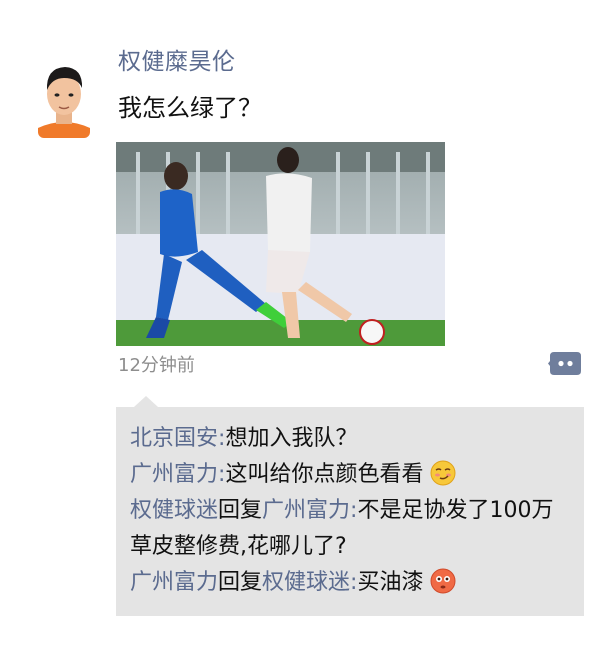  Describe the element at coordinates (174, 438) in the screenshot. I see `comment-user: 北京国安` at that location.